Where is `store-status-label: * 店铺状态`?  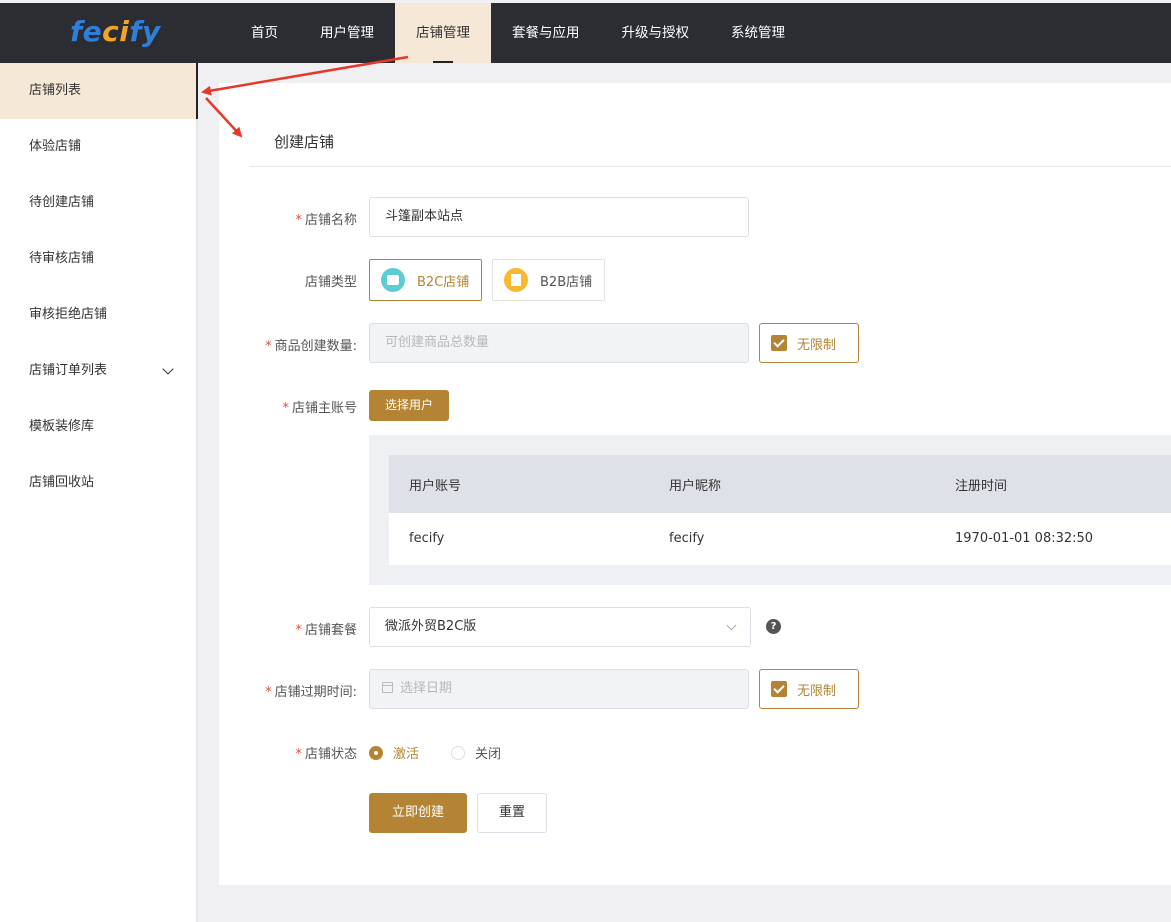
store-status-label: * 店铺状态 is located at coordinates (326, 752).